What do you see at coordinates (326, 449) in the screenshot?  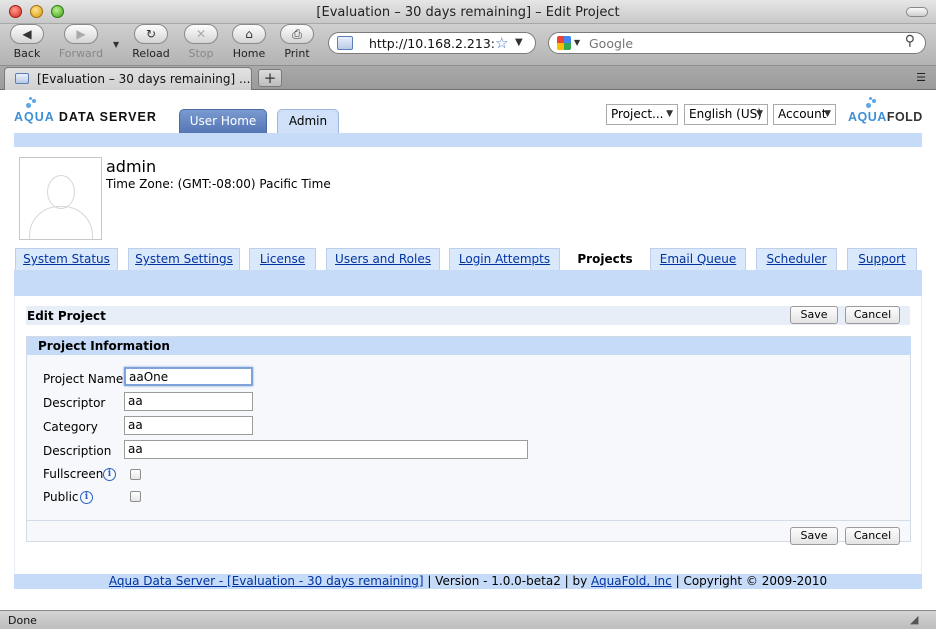 I see `description-input: aa` at bounding box center [326, 449].